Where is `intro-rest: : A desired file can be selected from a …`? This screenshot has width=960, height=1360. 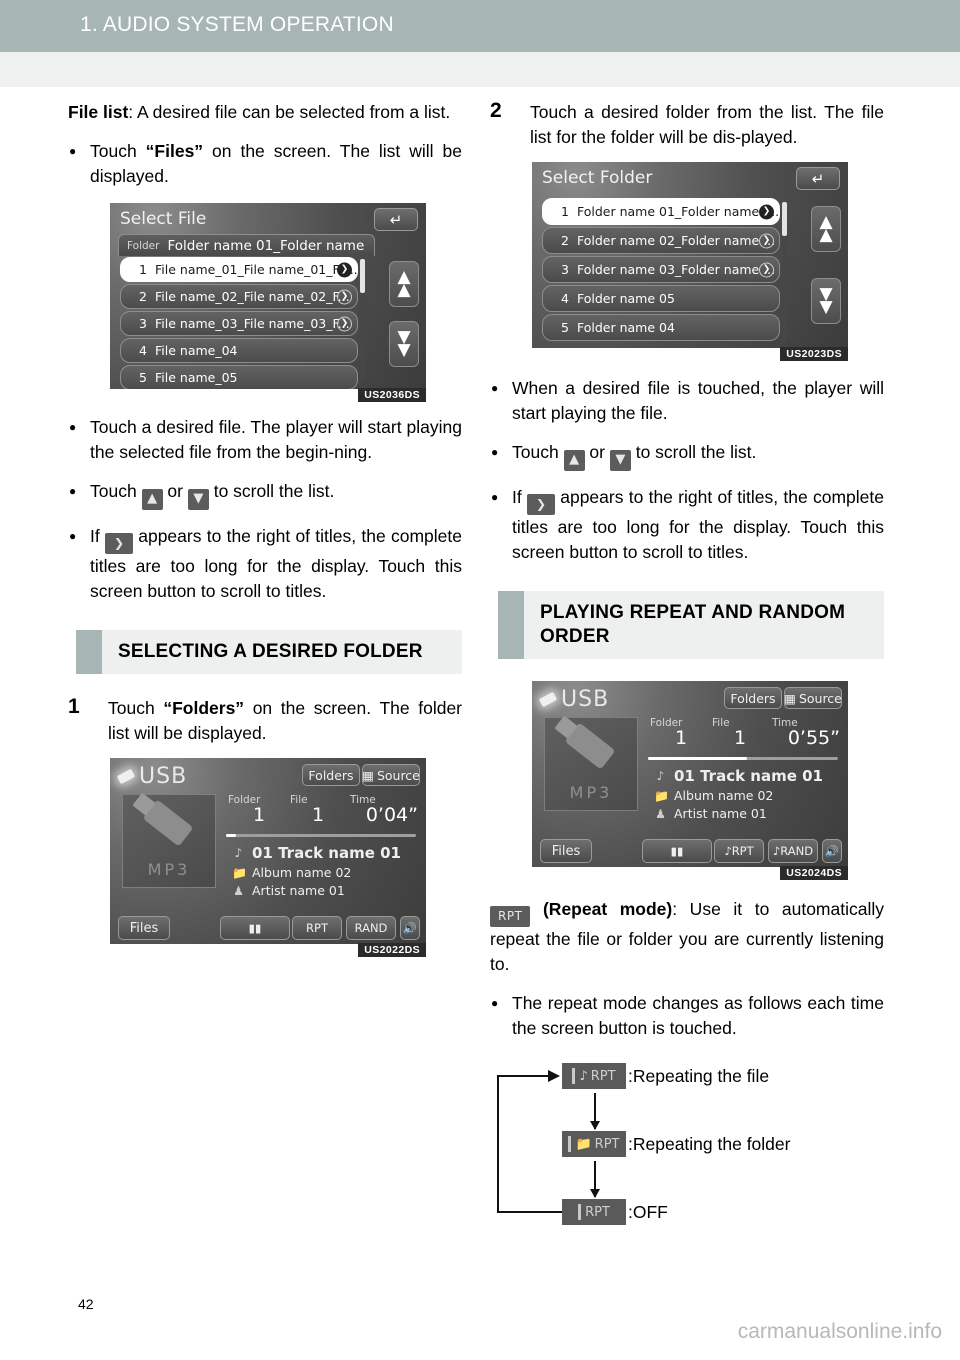
intro-rest: : A desired file can be selected from a … is located at coordinates (289, 112).